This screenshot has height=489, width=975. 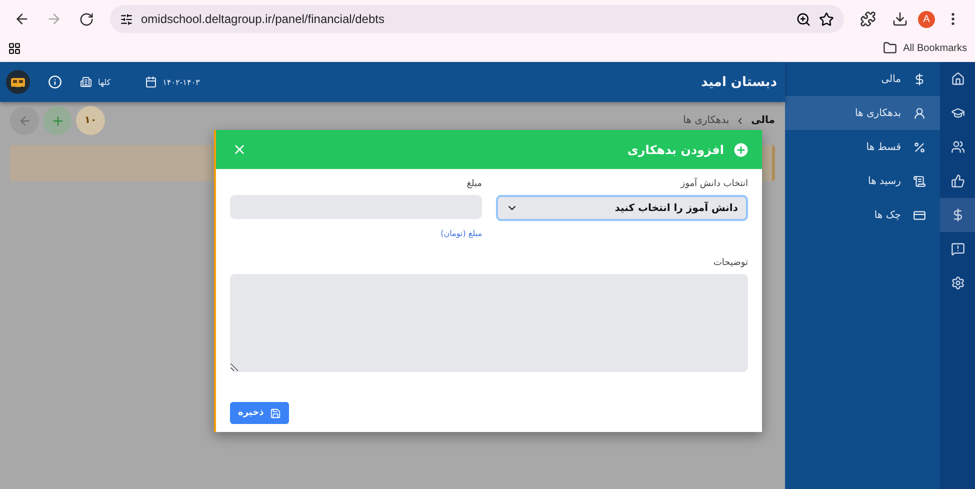 What do you see at coordinates (55, 82) in the screenshot?
I see `info-icon` at bounding box center [55, 82].